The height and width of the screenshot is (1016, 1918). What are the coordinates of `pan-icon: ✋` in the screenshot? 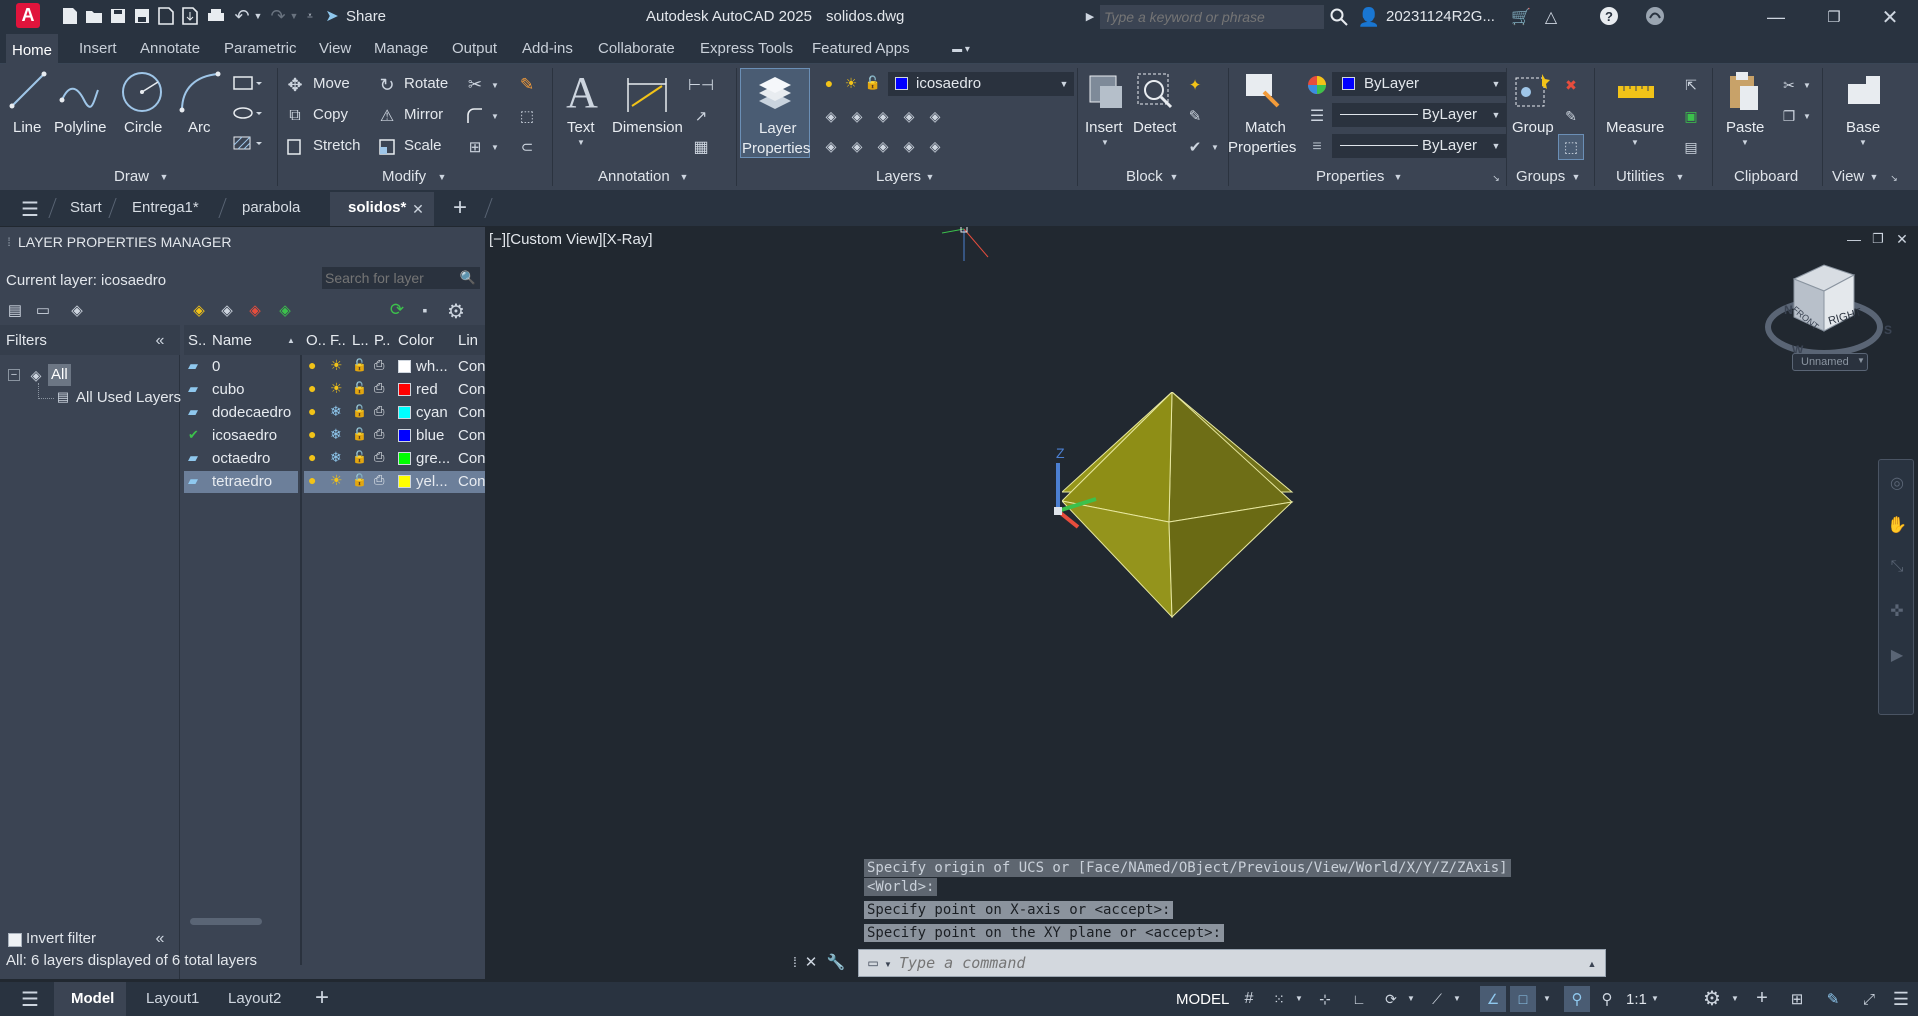 It's located at (1897, 525).